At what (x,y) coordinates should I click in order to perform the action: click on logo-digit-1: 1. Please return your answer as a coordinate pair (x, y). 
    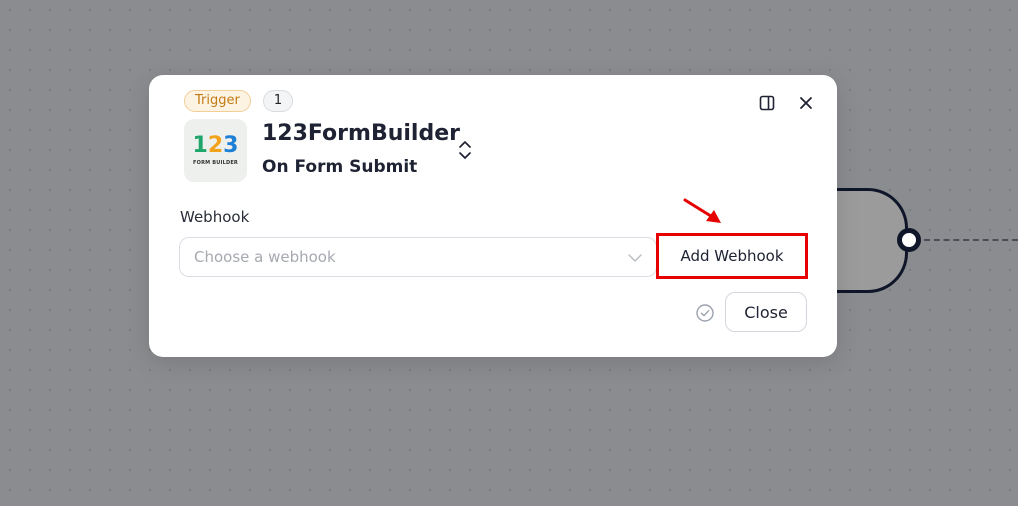
    Looking at the image, I should click on (200, 145).